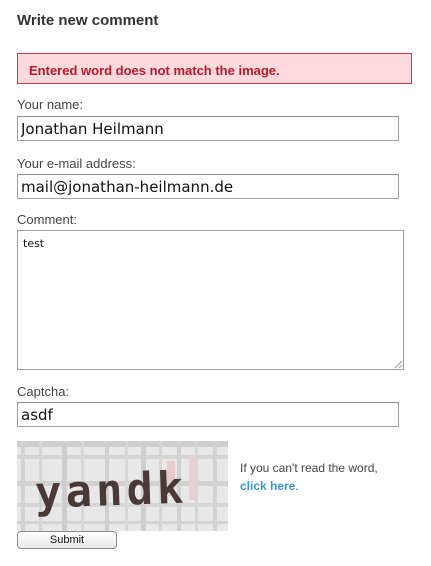 The image size is (431, 566). Describe the element at coordinates (111, 491) in the screenshot. I see `captcha-word: yandk` at that location.